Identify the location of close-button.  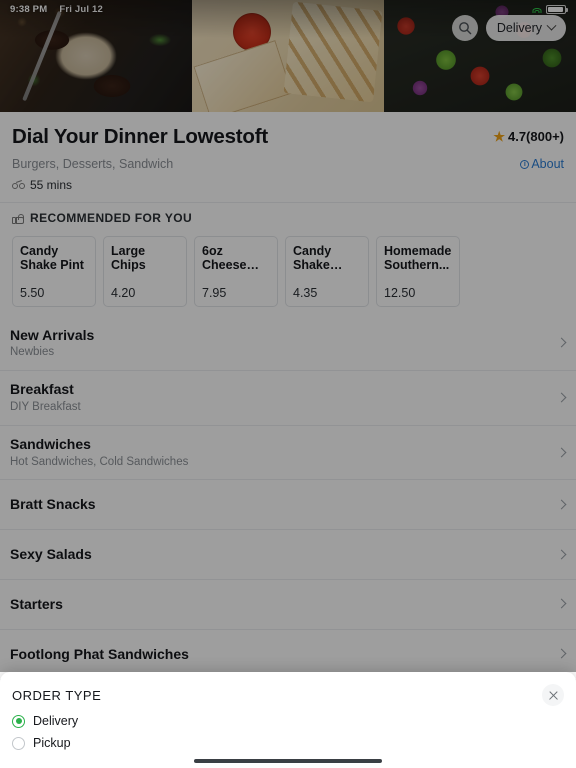
(553, 695).